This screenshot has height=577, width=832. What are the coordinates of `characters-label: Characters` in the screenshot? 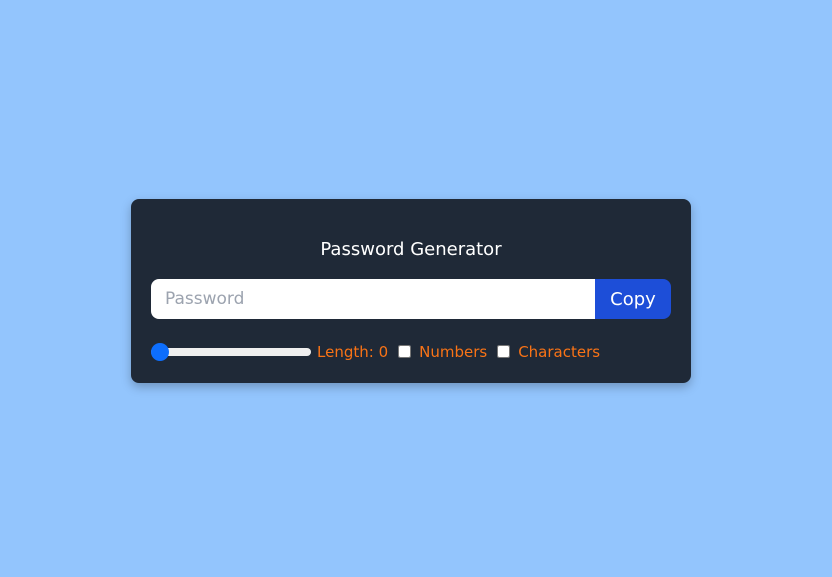 It's located at (559, 352).